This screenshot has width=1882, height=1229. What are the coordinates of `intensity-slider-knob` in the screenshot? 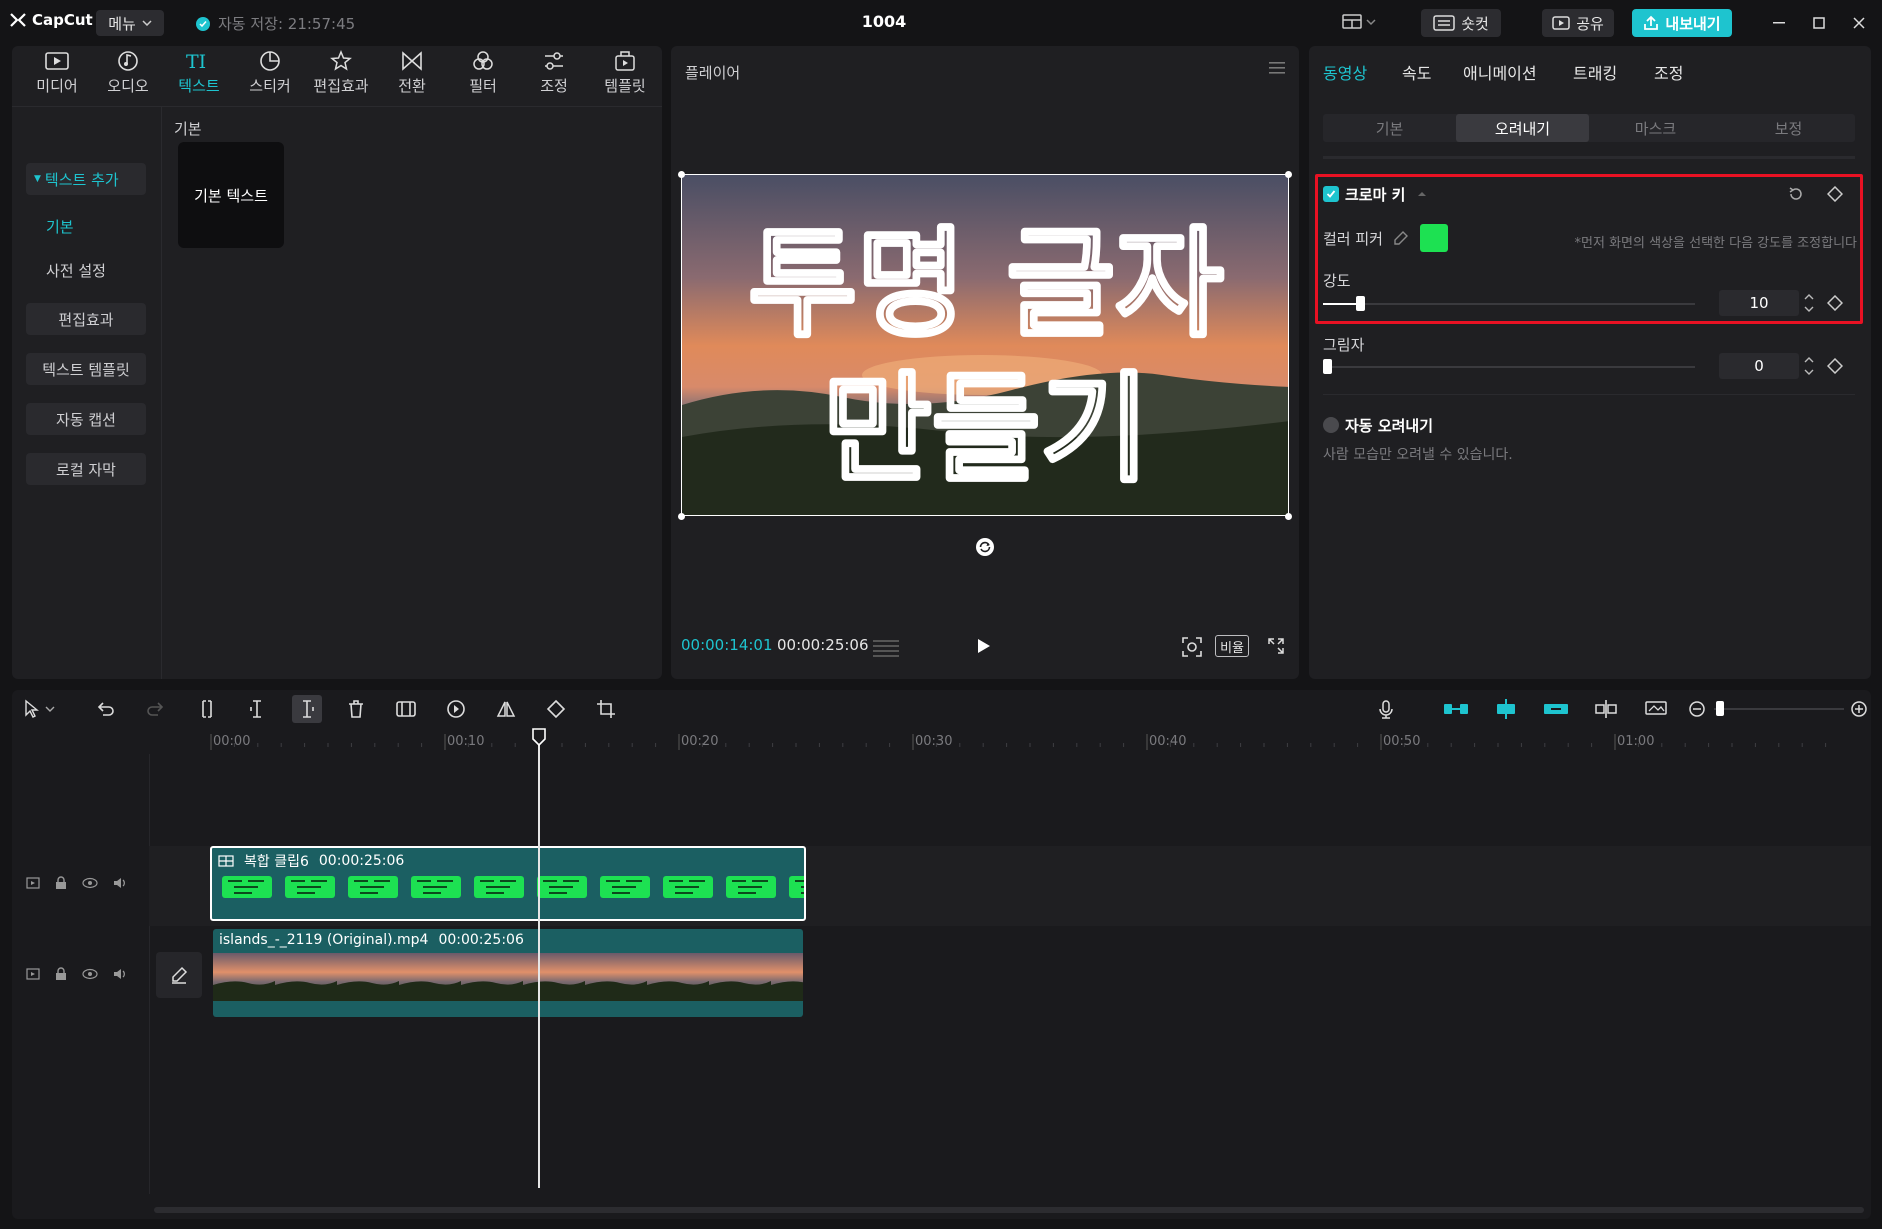 It's located at (1361, 303).